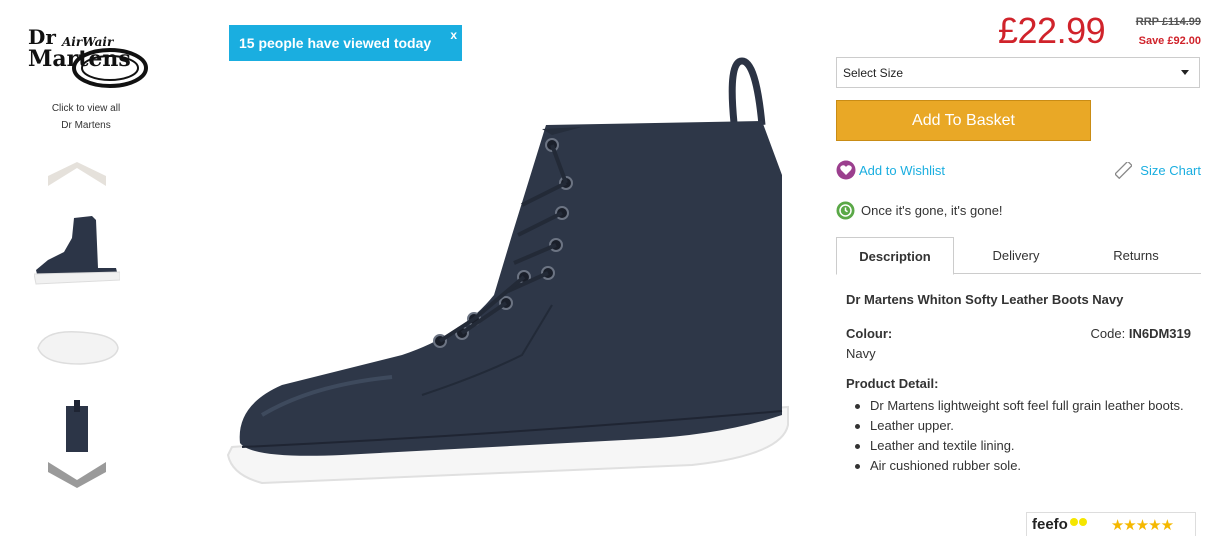 Image resolution: width=1205 pixels, height=536 pixels. Describe the element at coordinates (335, 43) in the screenshot. I see `viewed-today-text: 15 people have viewed today` at that location.